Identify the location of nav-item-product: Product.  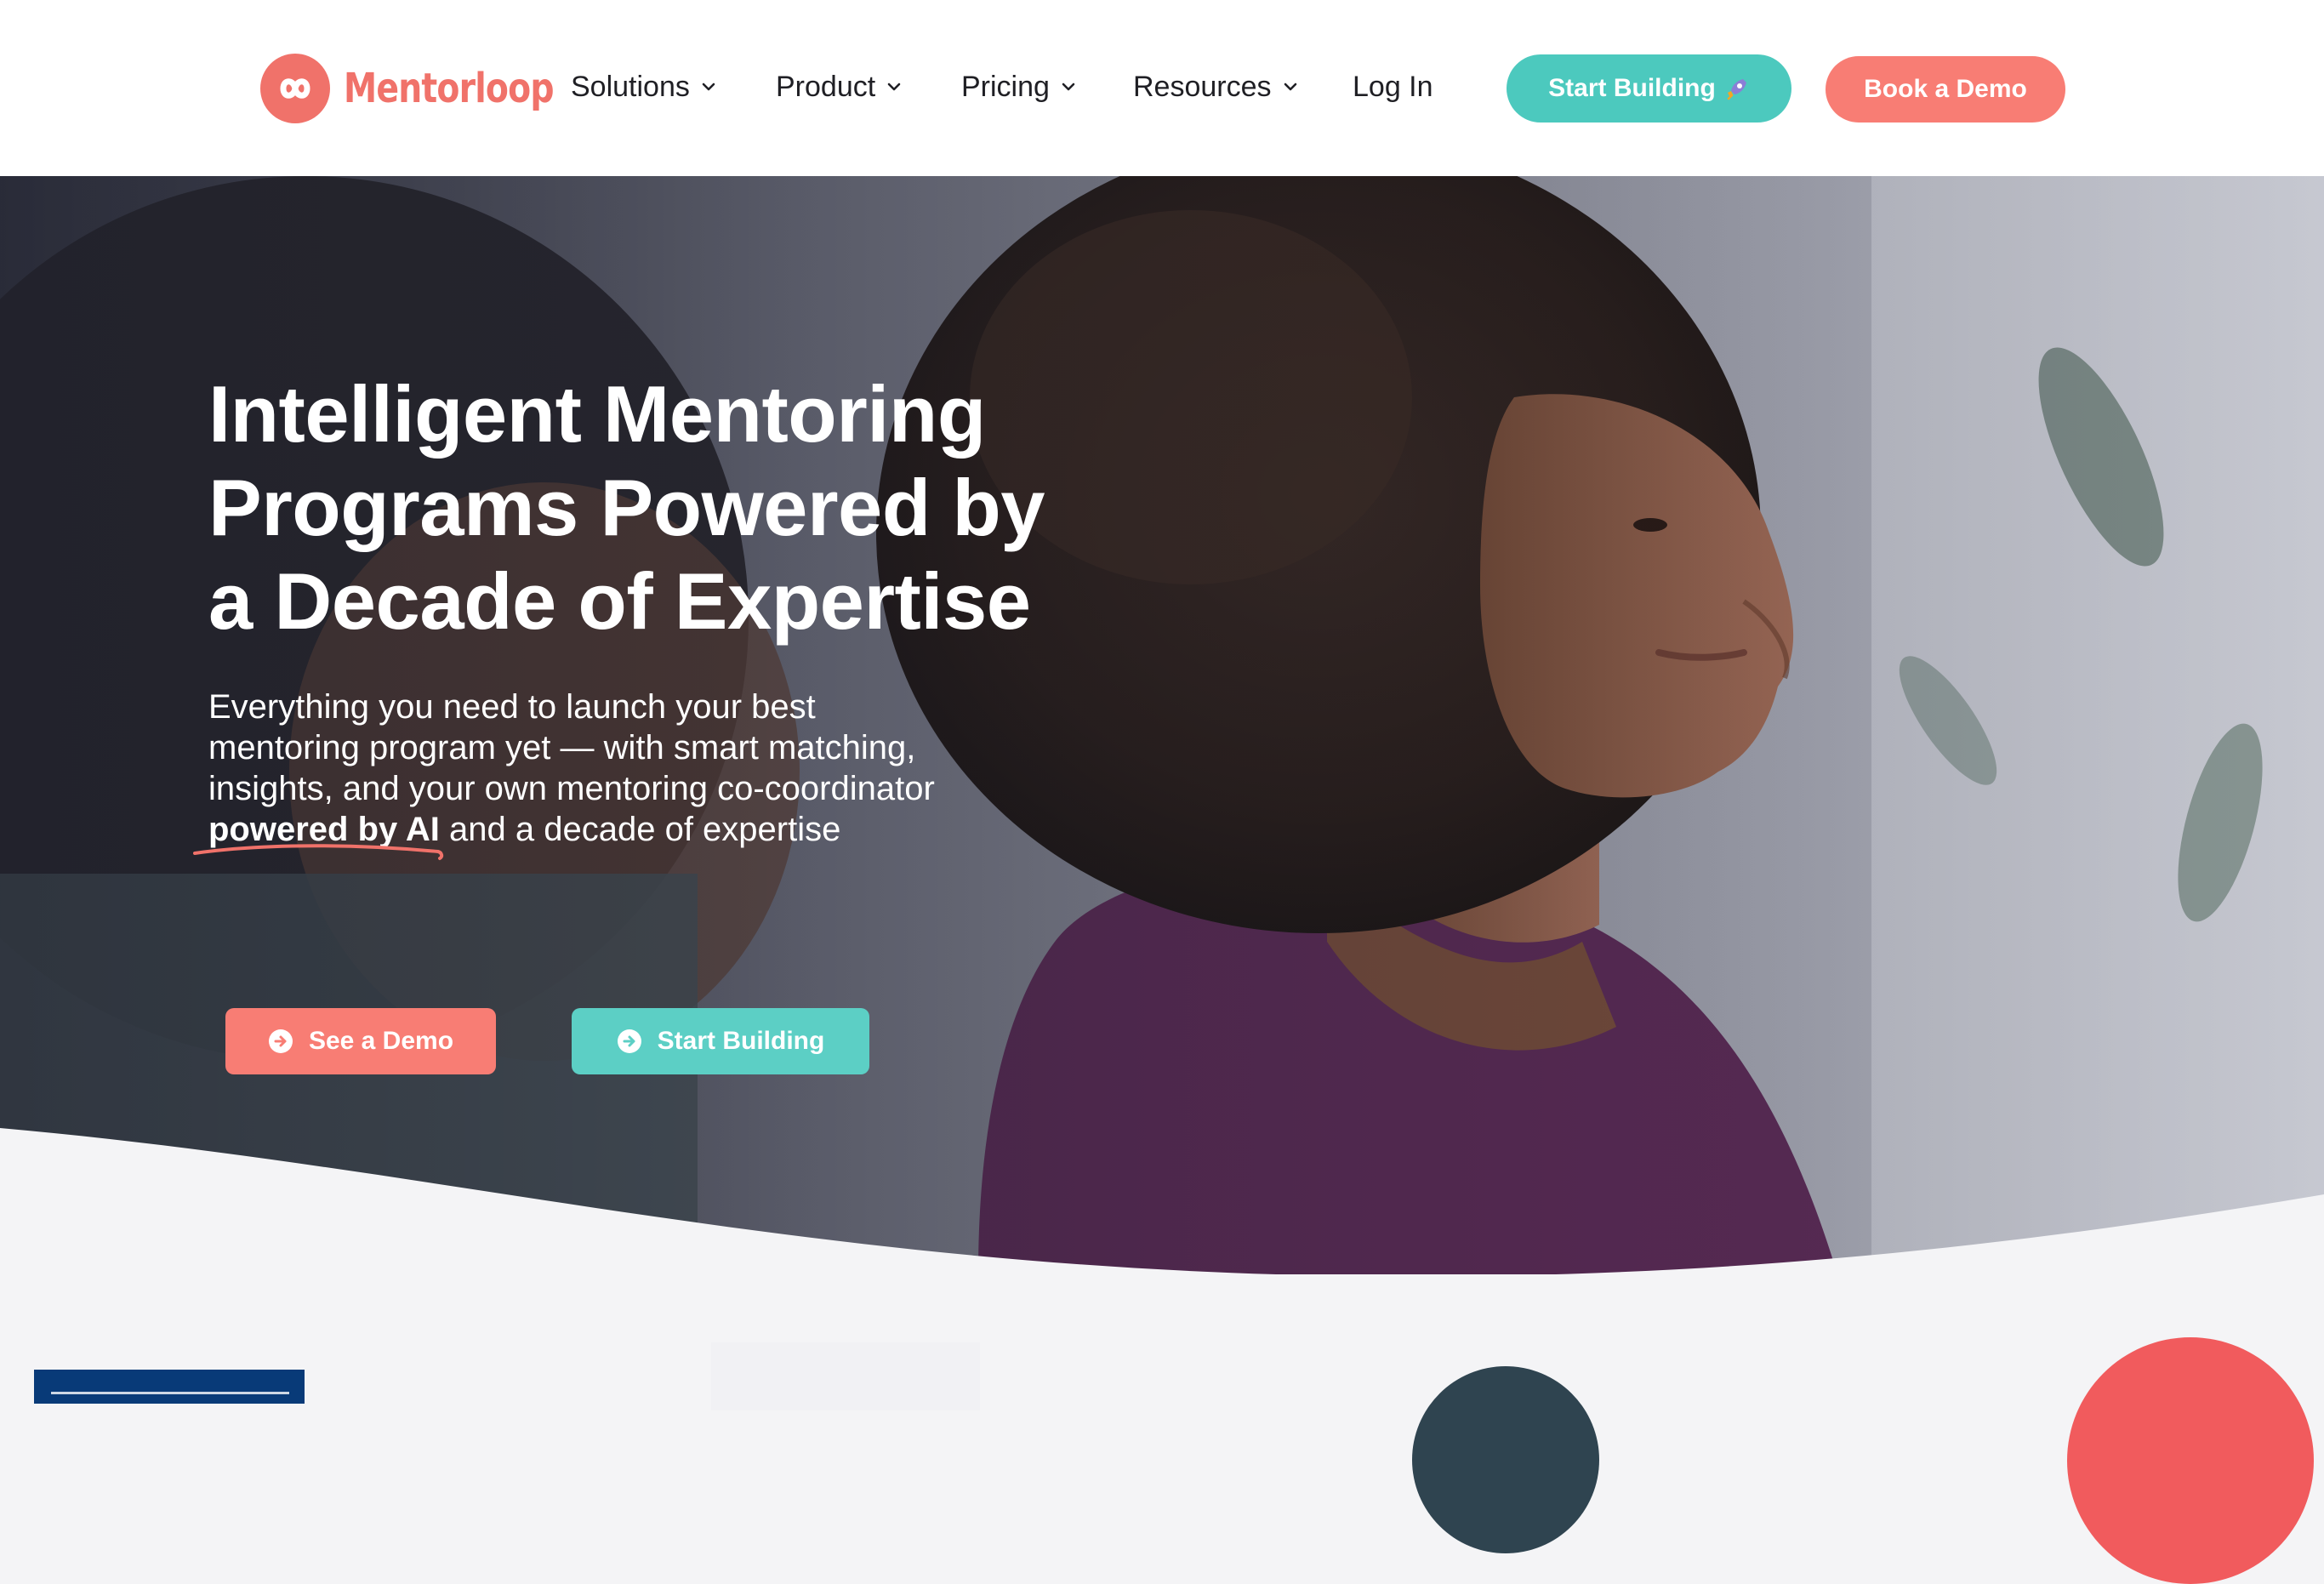
(838, 87).